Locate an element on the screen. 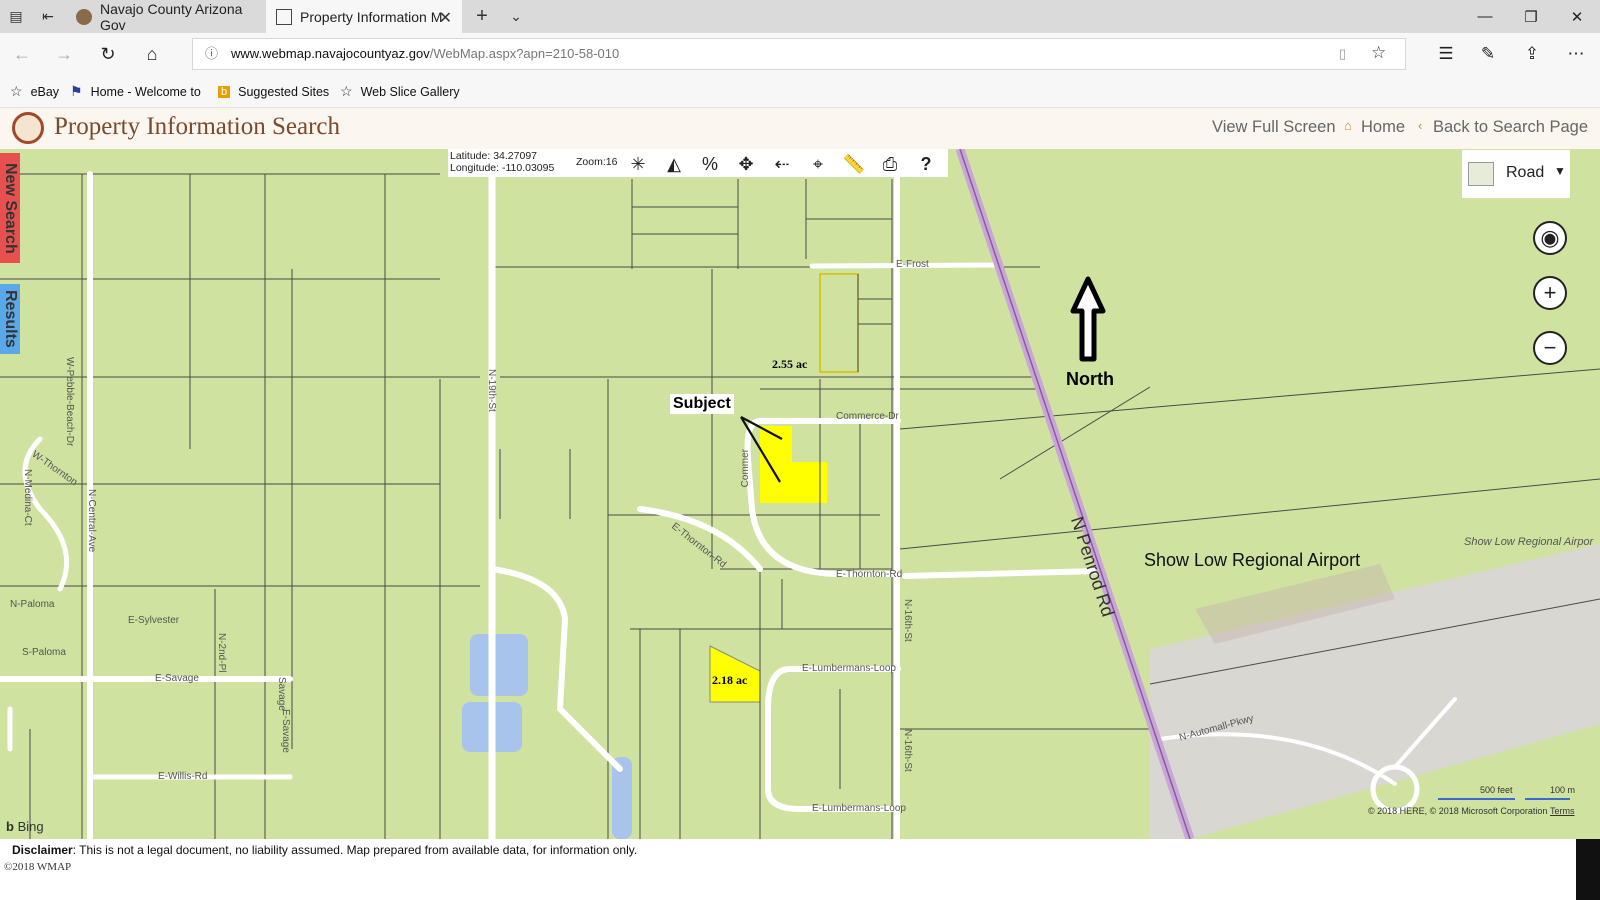 This screenshot has height=900, width=1600. terms-link: Terms is located at coordinates (1562, 811).